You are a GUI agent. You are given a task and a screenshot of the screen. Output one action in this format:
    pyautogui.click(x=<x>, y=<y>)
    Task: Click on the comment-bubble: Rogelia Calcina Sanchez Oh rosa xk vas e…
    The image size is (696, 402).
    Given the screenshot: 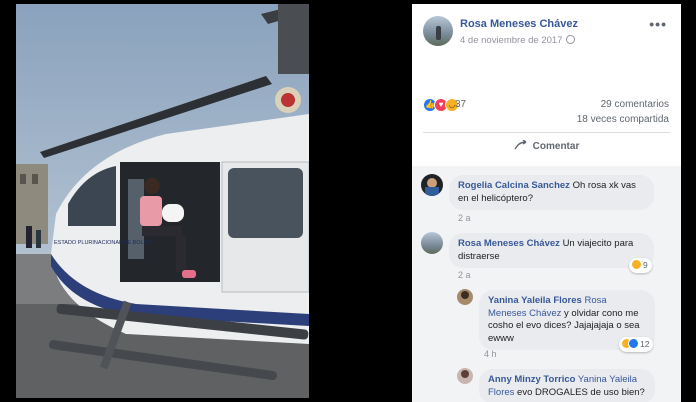 What is the action you would take?
    pyautogui.click(x=551, y=192)
    